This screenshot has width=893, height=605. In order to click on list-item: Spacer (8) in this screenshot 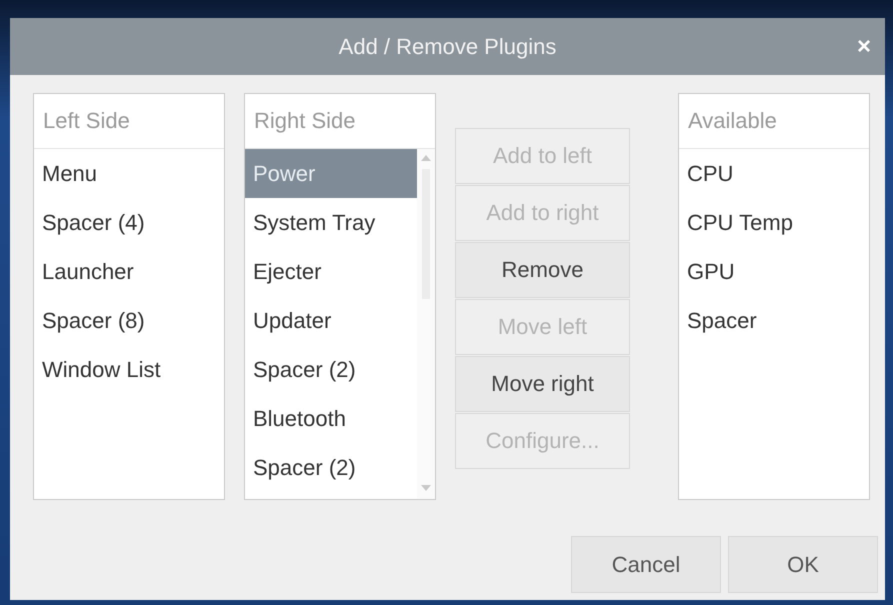, I will do `click(129, 320)`.